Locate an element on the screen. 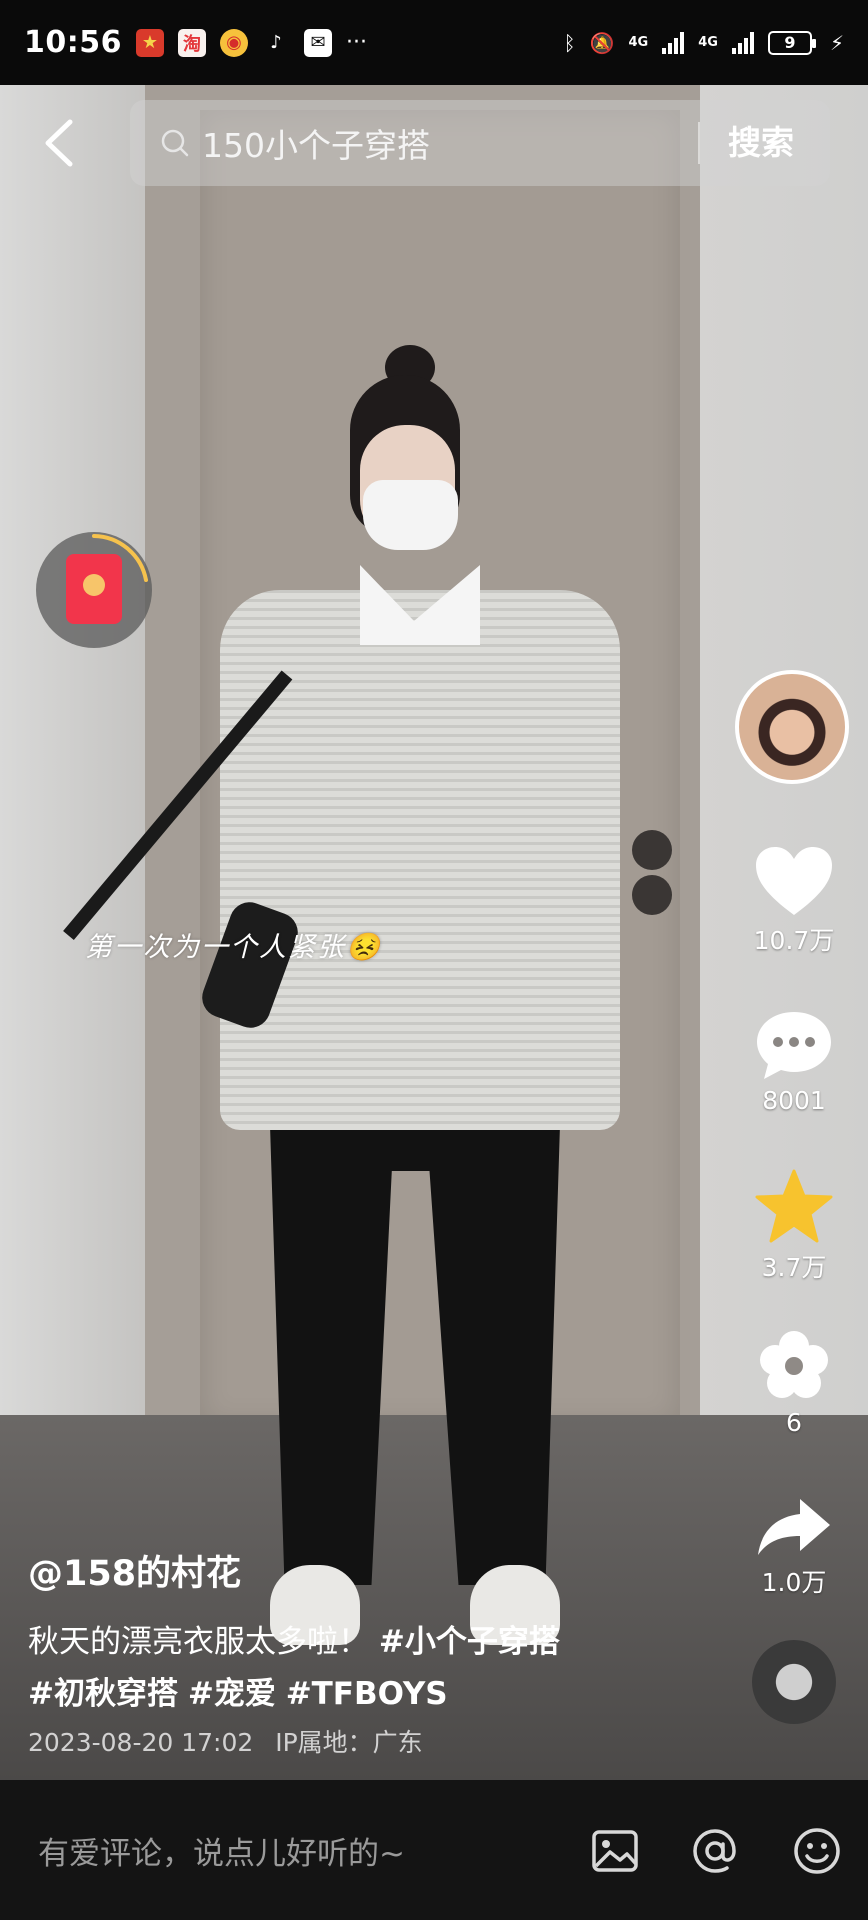 The width and height of the screenshot is (868, 1920). music-disc-icon is located at coordinates (794, 1682).